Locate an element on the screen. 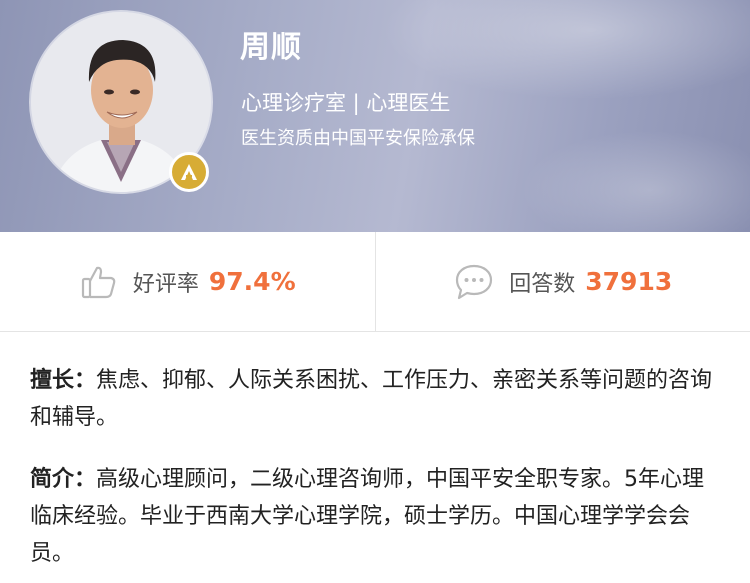  intro-label: 简介： is located at coordinates (63, 479).